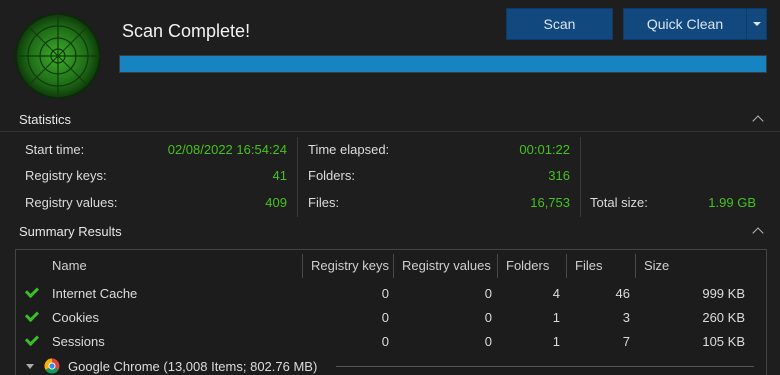 This screenshot has width=780, height=375. Describe the element at coordinates (684, 24) in the screenshot. I see `quick-clean-button: Quick Clean` at that location.